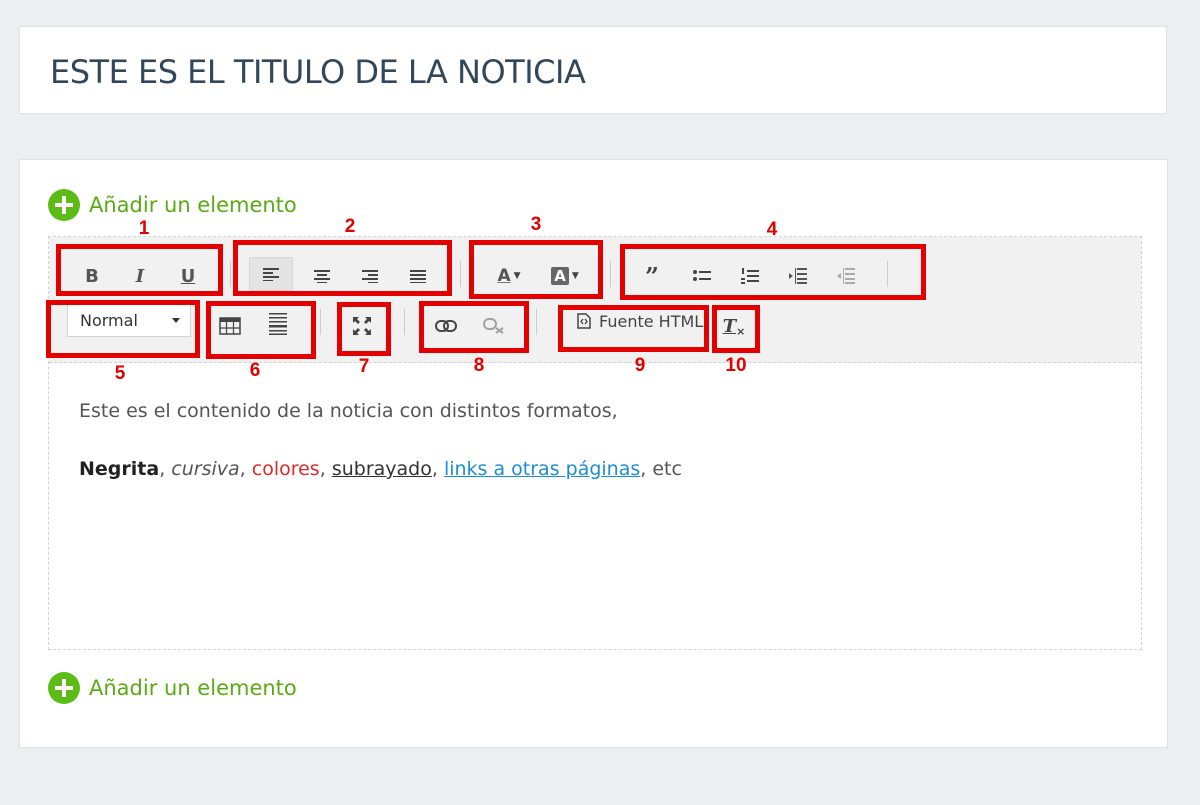  I want to click on indent-icon, so click(798, 276).